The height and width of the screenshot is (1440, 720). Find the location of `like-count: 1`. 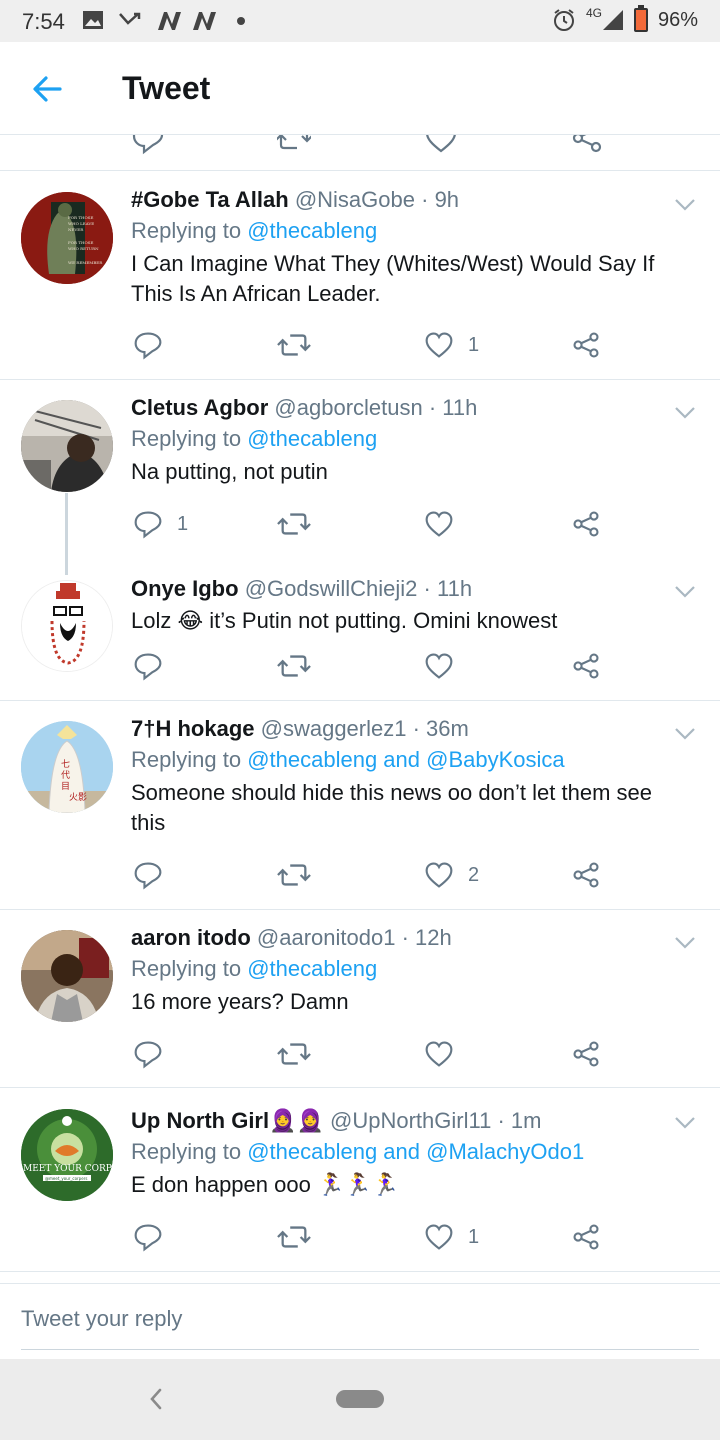

like-count: 1 is located at coordinates (474, 344).